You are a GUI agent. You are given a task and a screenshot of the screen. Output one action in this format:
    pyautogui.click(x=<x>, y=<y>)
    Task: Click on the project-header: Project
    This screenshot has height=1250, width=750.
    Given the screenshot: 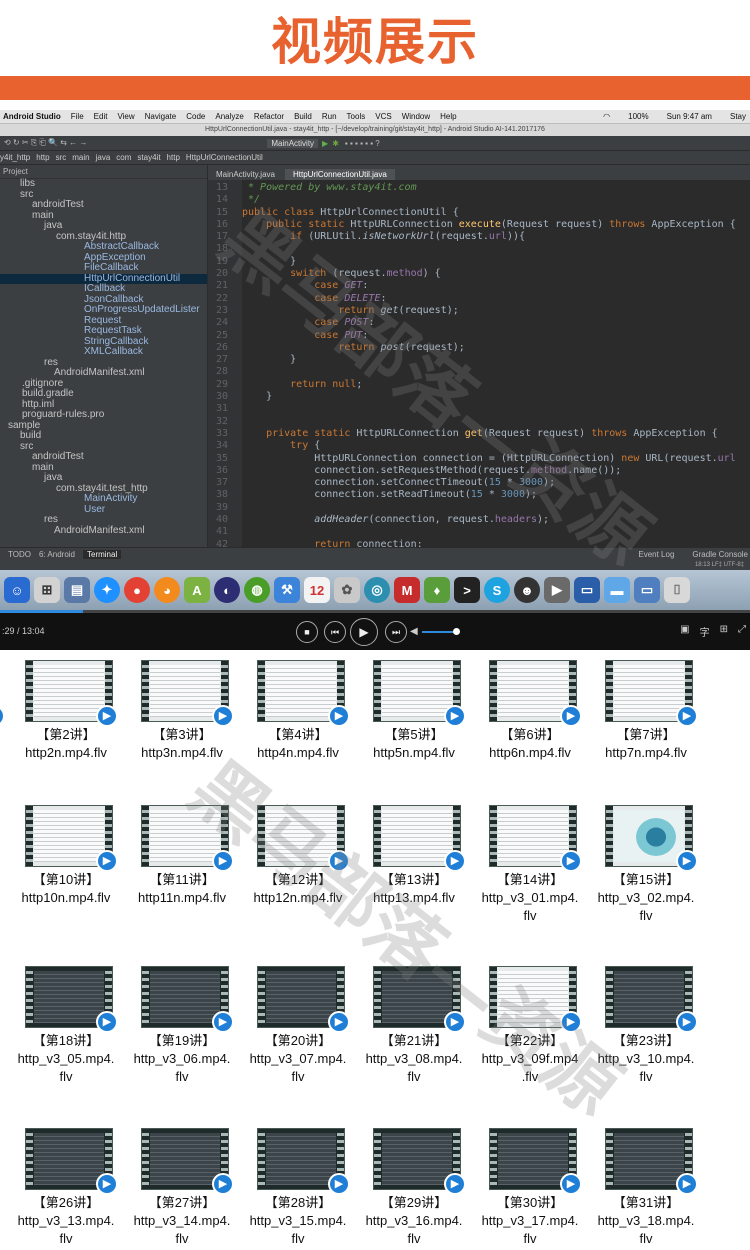 What is the action you would take?
    pyautogui.click(x=103, y=172)
    